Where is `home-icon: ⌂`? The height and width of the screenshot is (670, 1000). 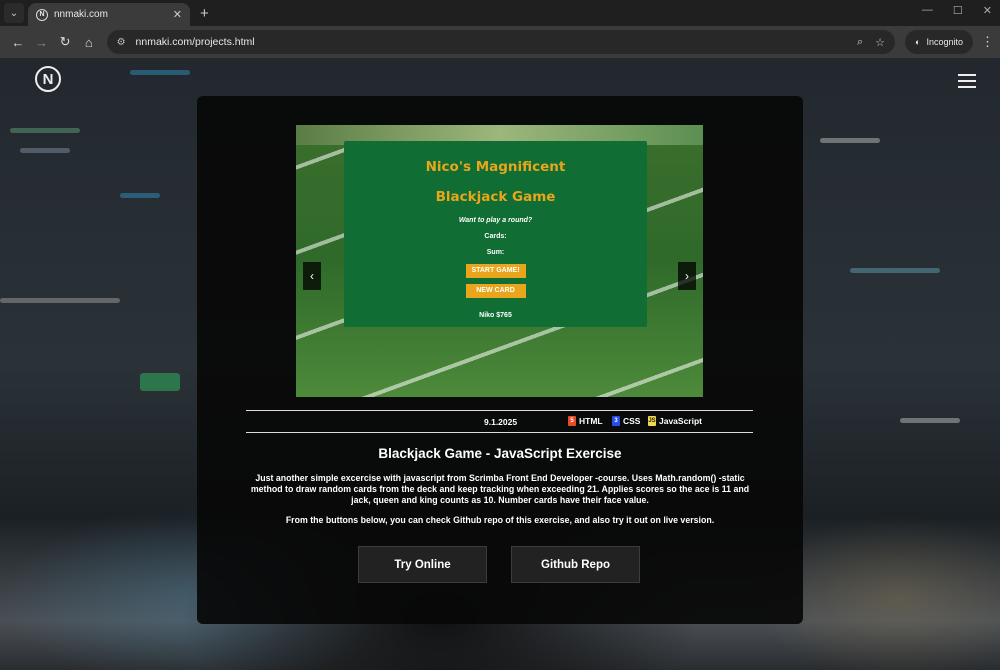
home-icon: ⌂ is located at coordinates (89, 42).